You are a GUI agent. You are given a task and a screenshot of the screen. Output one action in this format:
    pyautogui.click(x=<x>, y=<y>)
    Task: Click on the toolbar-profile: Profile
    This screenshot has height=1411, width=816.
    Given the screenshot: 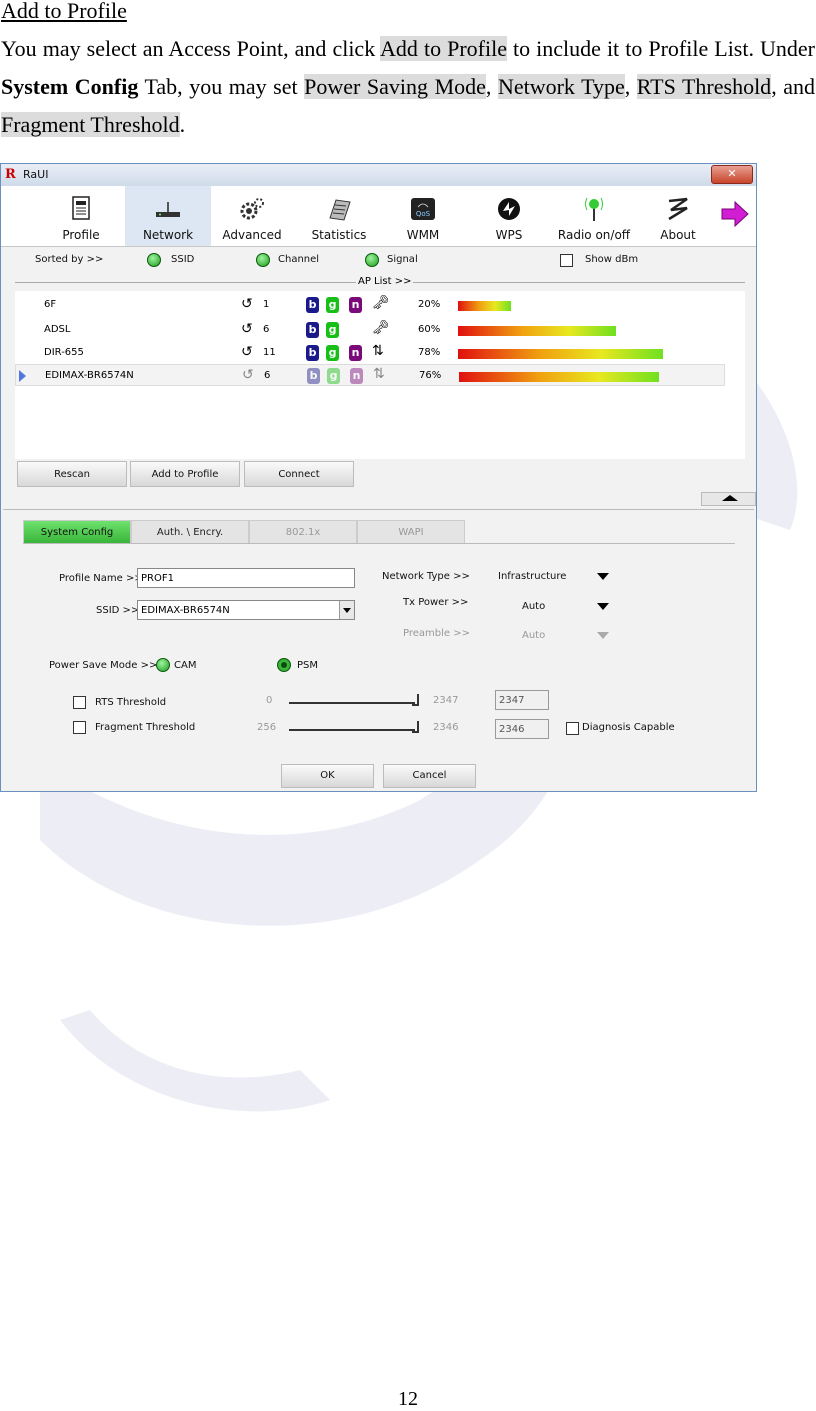 What is the action you would take?
    pyautogui.click(x=81, y=216)
    